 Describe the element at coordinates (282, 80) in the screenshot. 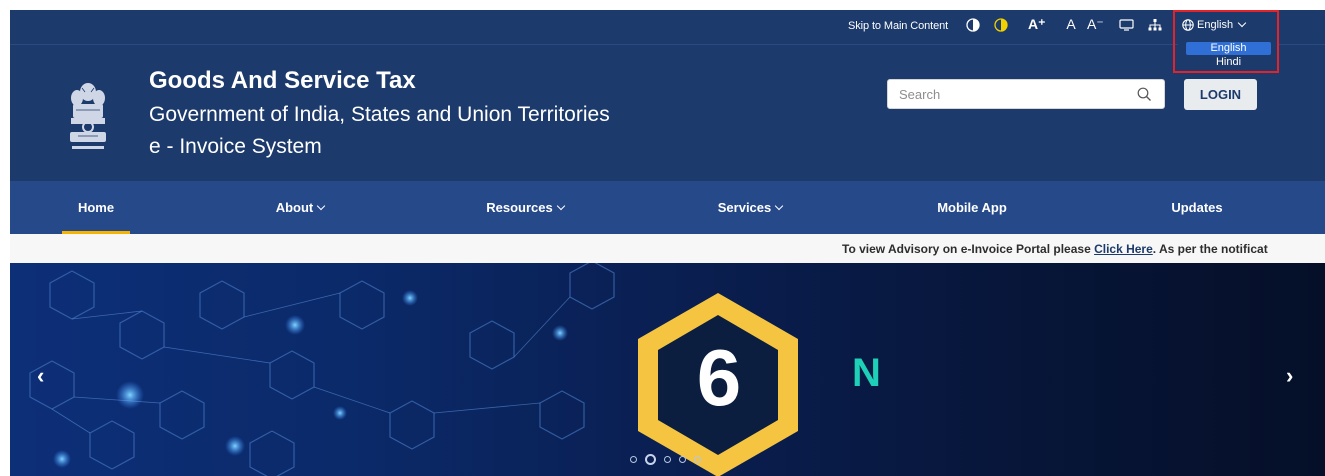

I see `site-title: Goods And Service Tax` at that location.